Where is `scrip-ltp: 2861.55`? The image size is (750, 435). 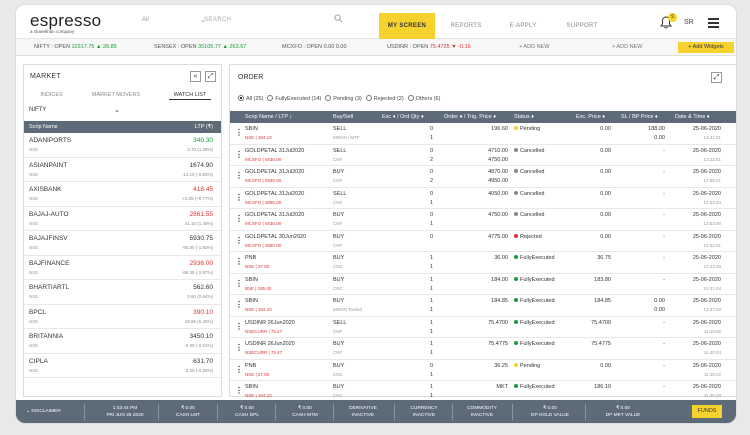
scrip-ltp: 2861.55 is located at coordinates (201, 214).